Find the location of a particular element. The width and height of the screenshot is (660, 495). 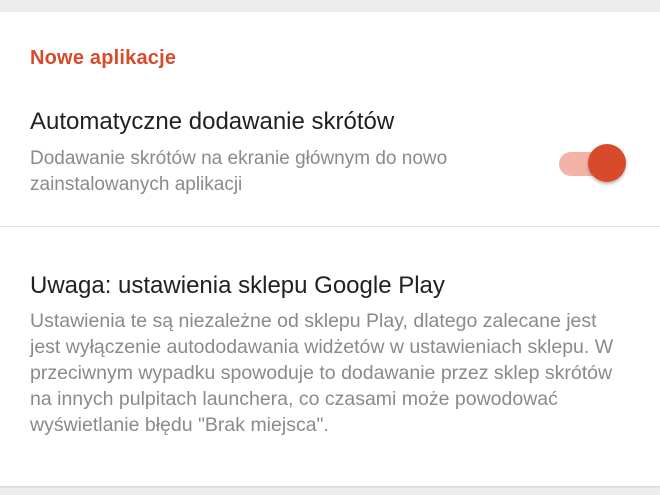

auto-shortcuts-title: Automatyczne dodawanie skrótów is located at coordinates (212, 121).